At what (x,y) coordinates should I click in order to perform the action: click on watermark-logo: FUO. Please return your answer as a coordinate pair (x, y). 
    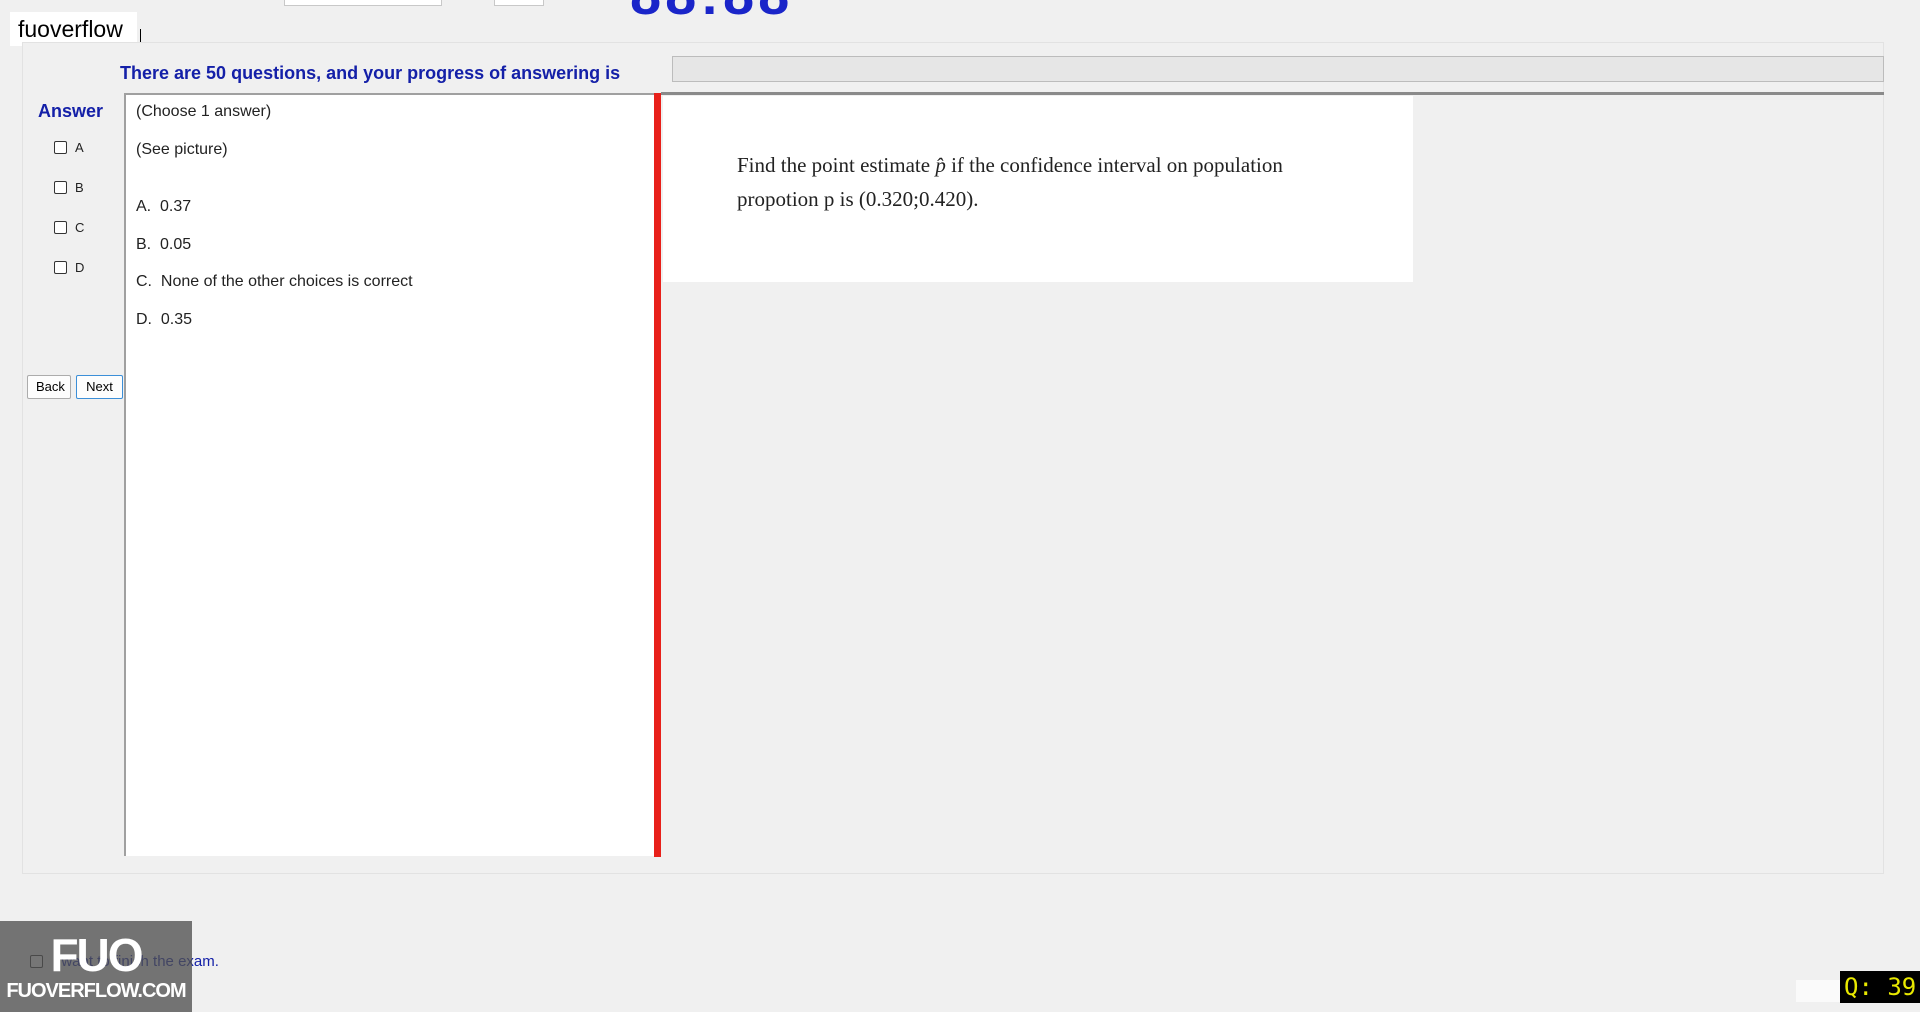
    Looking at the image, I should click on (96, 955).